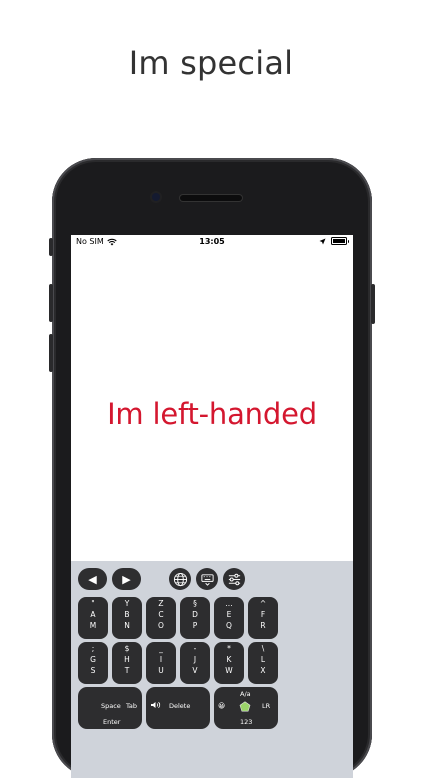  I want to click on key-i: _ I U, so click(161, 663).